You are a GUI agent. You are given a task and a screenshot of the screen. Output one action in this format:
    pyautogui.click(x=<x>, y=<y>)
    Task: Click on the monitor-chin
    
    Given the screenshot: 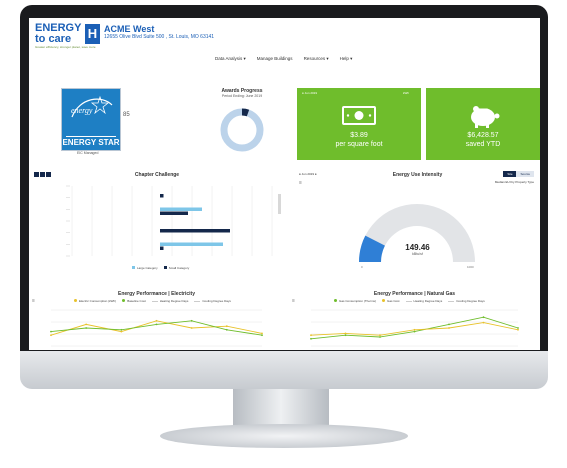 What is the action you would take?
    pyautogui.click(x=284, y=370)
    